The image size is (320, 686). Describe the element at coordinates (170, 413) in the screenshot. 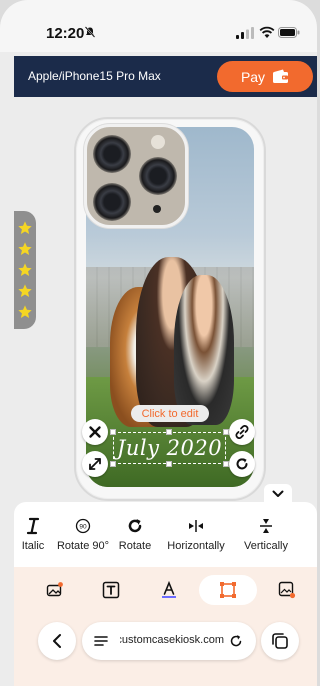

I see `click-to-edit-hint: Click to edit` at that location.